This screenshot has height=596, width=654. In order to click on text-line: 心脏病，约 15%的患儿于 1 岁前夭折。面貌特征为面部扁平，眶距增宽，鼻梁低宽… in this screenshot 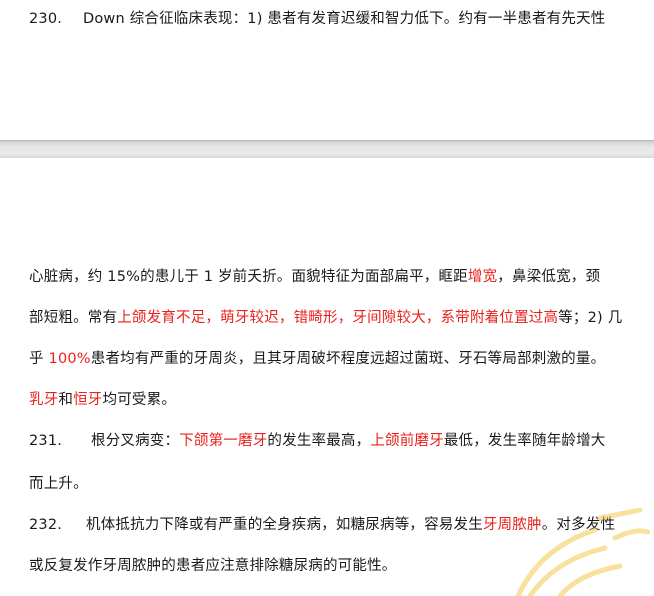, I will do `click(314, 277)`.